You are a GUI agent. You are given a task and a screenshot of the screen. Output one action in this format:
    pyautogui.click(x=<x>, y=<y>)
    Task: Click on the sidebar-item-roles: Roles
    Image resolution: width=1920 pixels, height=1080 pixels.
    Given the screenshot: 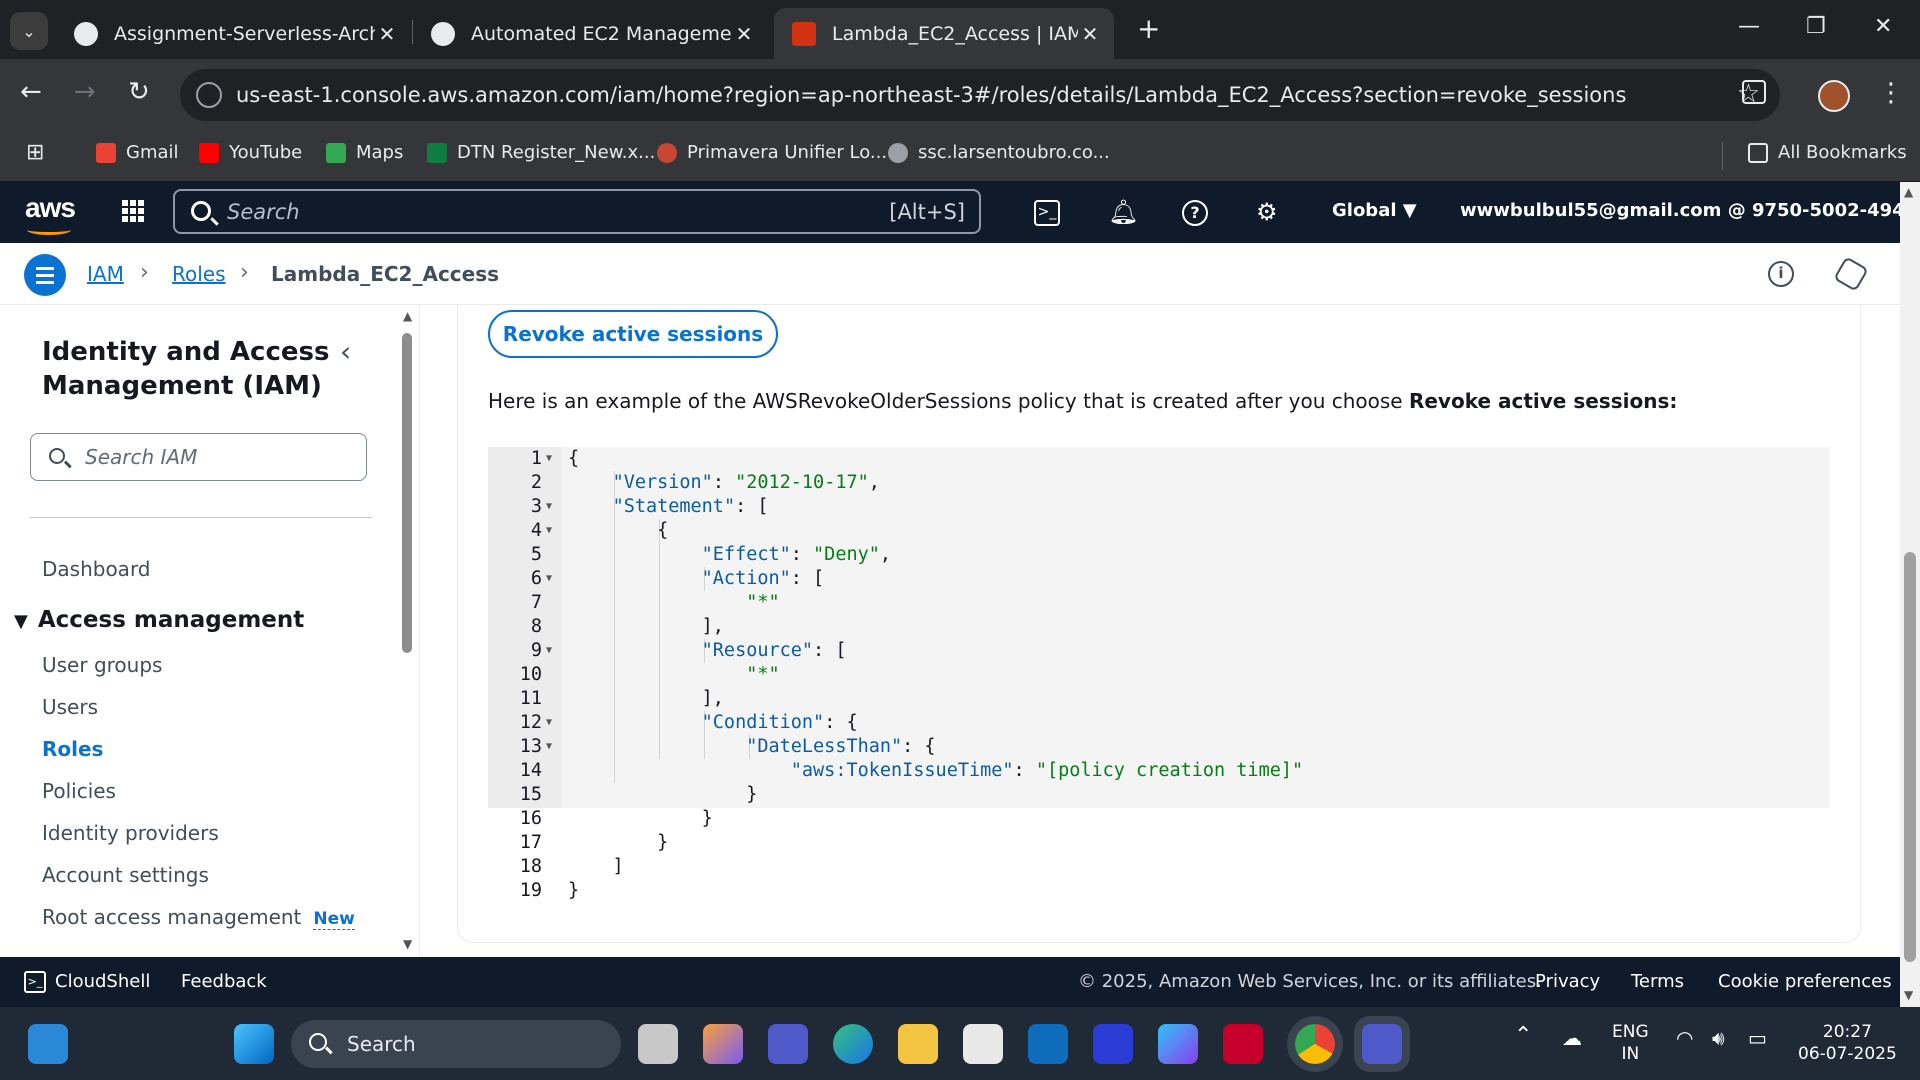 What is the action you would take?
    pyautogui.click(x=72, y=749)
    